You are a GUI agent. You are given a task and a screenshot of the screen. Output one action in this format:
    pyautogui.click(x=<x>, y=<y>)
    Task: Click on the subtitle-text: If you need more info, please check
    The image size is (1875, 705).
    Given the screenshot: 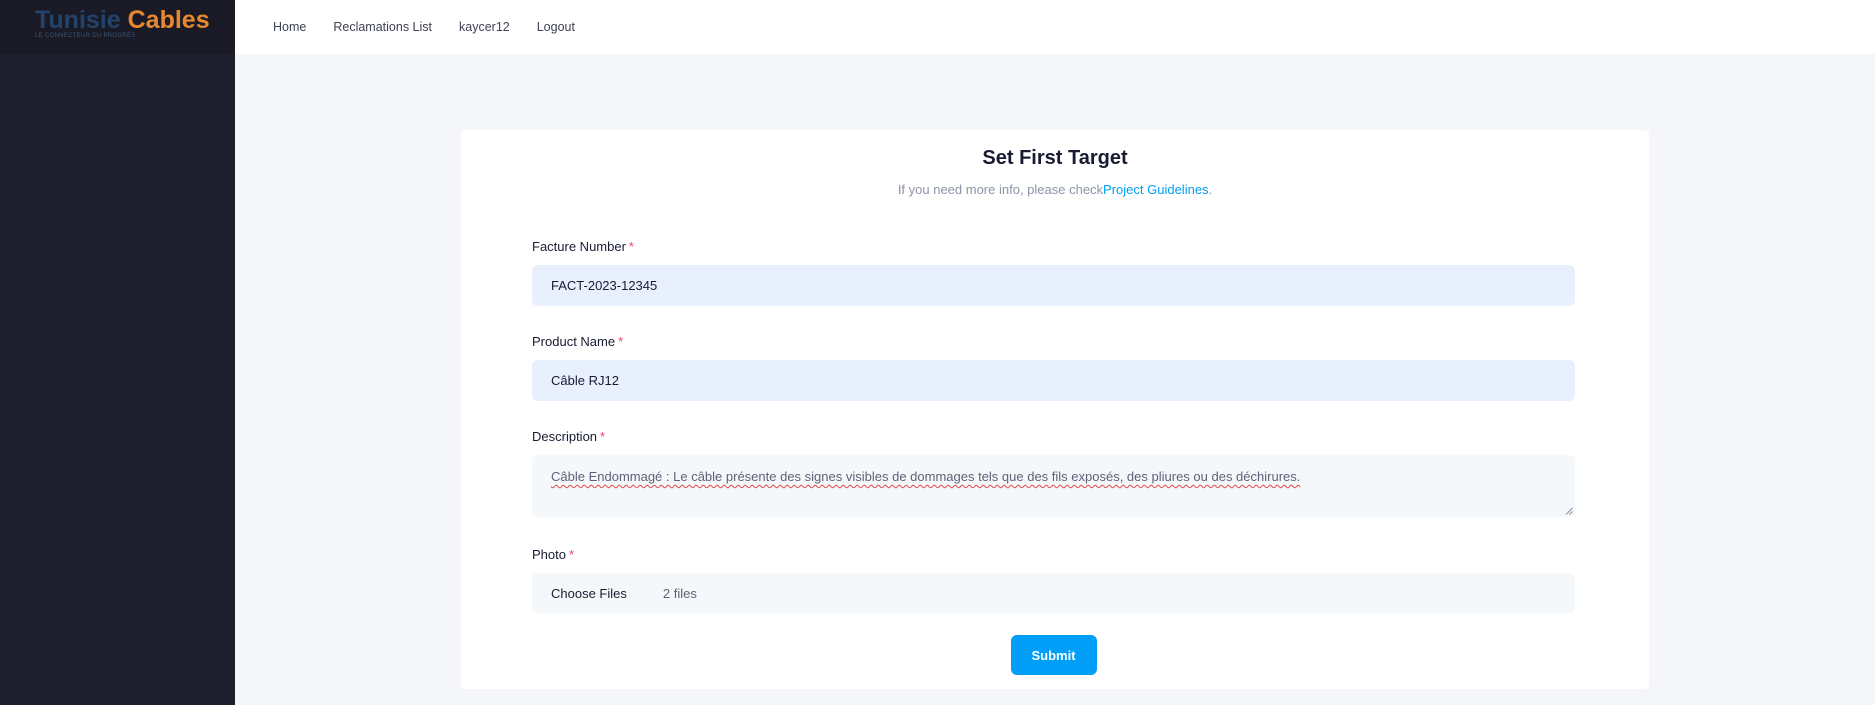 What is the action you would take?
    pyautogui.click(x=1000, y=189)
    